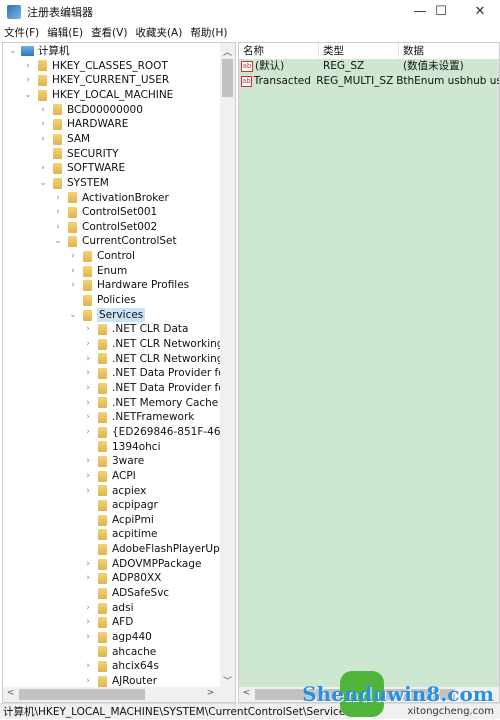 The image size is (500, 720). I want to click on tree-node: acpitime, so click(120, 534).